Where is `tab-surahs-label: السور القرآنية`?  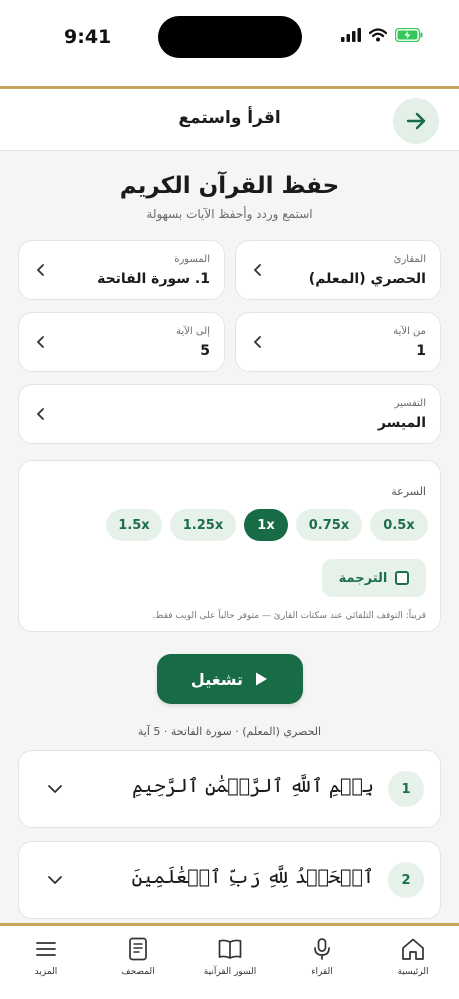 tab-surahs-label: السور القرآنية is located at coordinates (230, 972).